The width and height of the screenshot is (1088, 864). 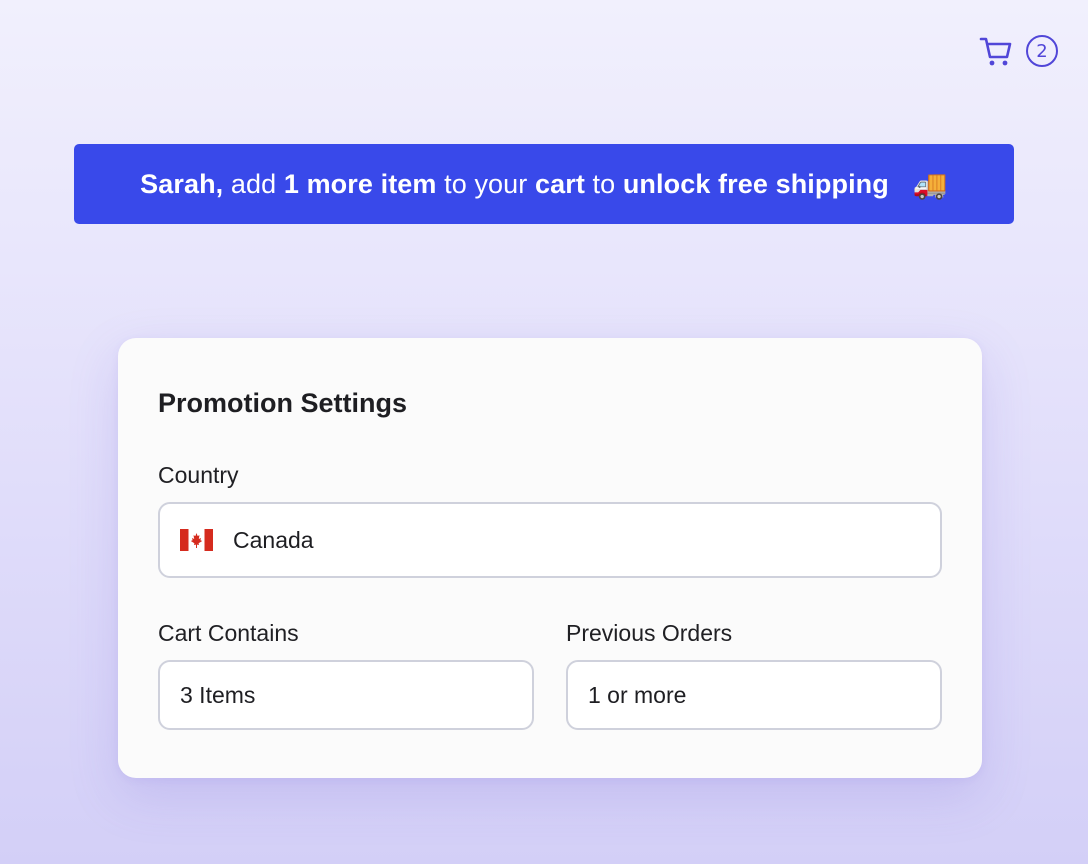 I want to click on country-value: Canada, so click(x=273, y=539).